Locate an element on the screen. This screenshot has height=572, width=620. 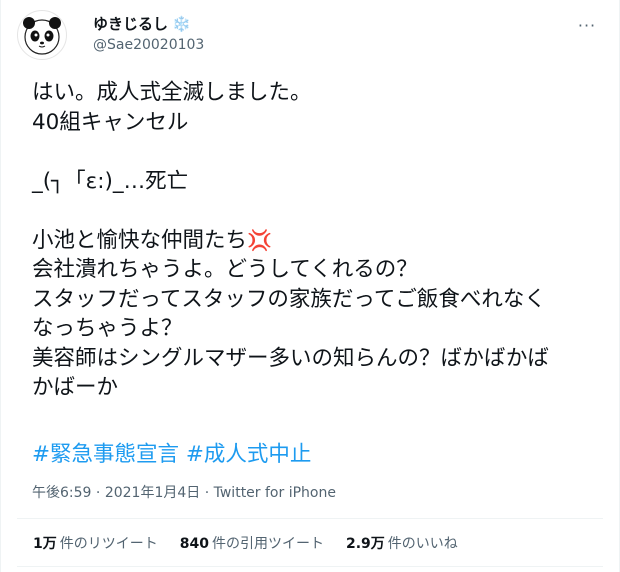
quotes-count: 840 is located at coordinates (194, 544).